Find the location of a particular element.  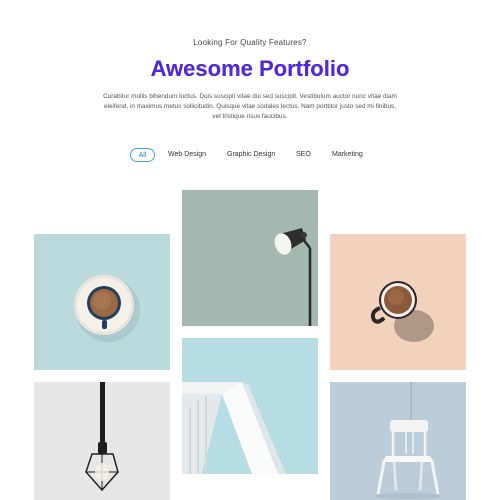

portfolio-item-architecture is located at coordinates (250, 406).